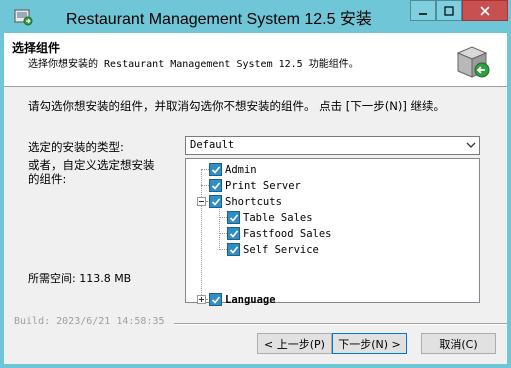 This screenshot has width=511, height=368. Describe the element at coordinates (219, 19) in the screenshot. I see `window-title: Restaurant Management System 12.5 安装` at that location.